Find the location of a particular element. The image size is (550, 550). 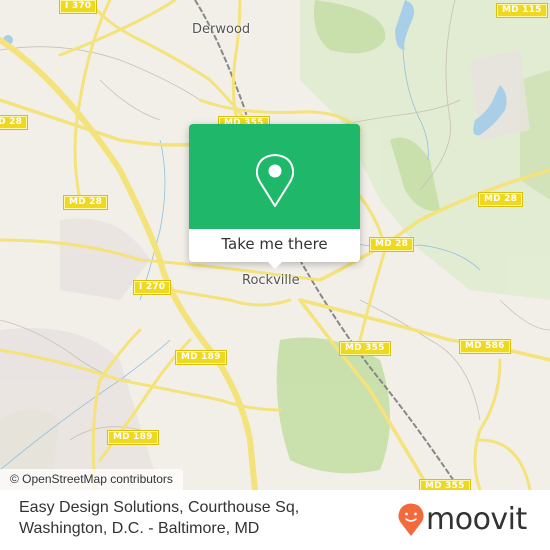

map-pin-icon is located at coordinates (275, 180).